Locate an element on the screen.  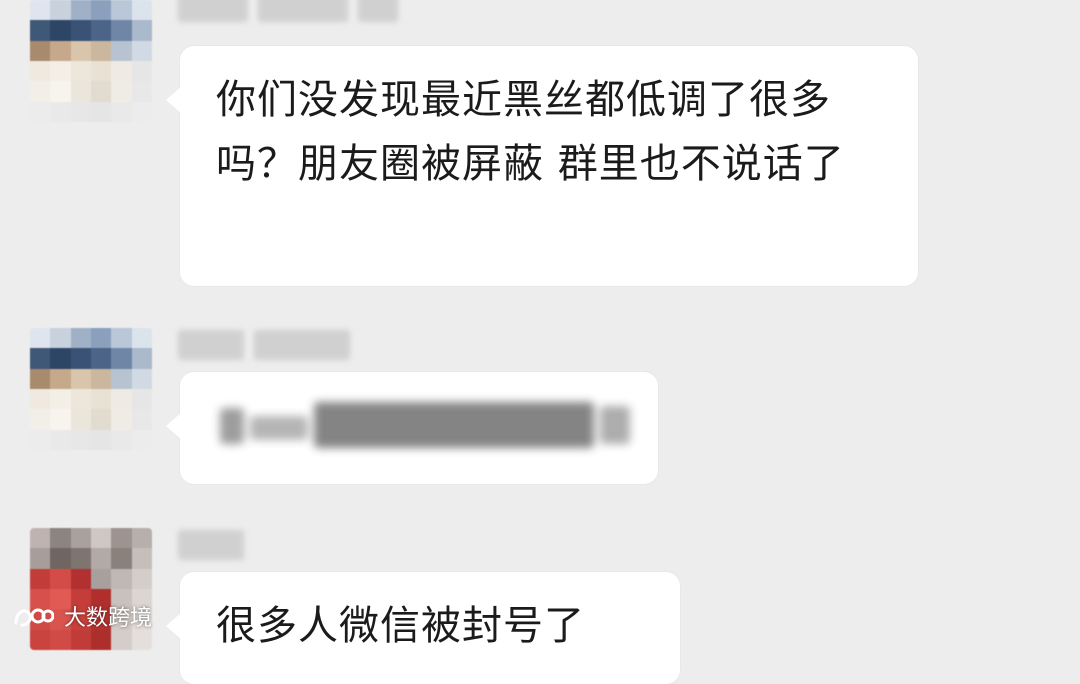
watermark: 大数跨境 is located at coordinates (82, 616).